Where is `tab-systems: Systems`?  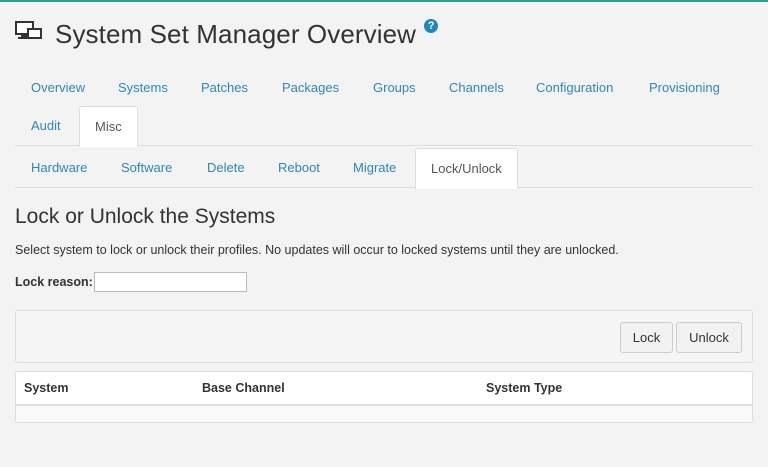
tab-systems: Systems is located at coordinates (143, 88).